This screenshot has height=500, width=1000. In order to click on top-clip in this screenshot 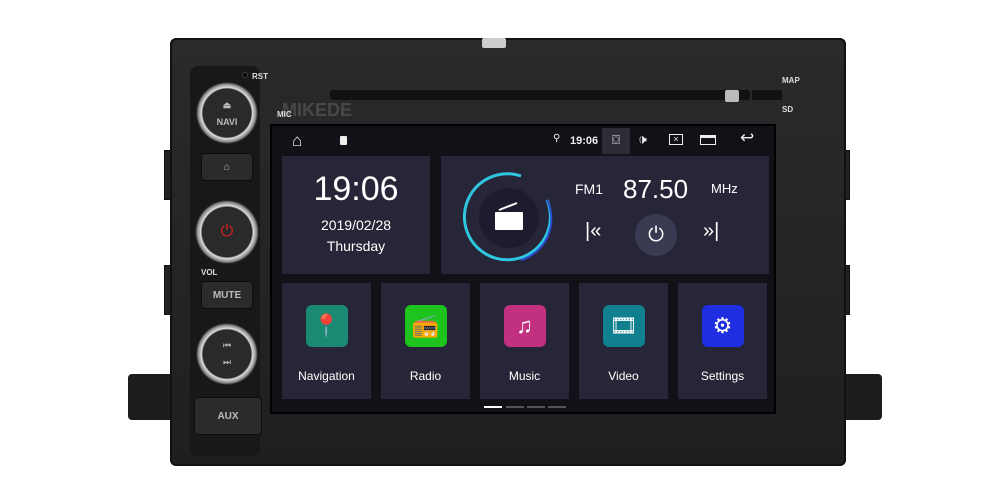, I will do `click(494, 43)`.